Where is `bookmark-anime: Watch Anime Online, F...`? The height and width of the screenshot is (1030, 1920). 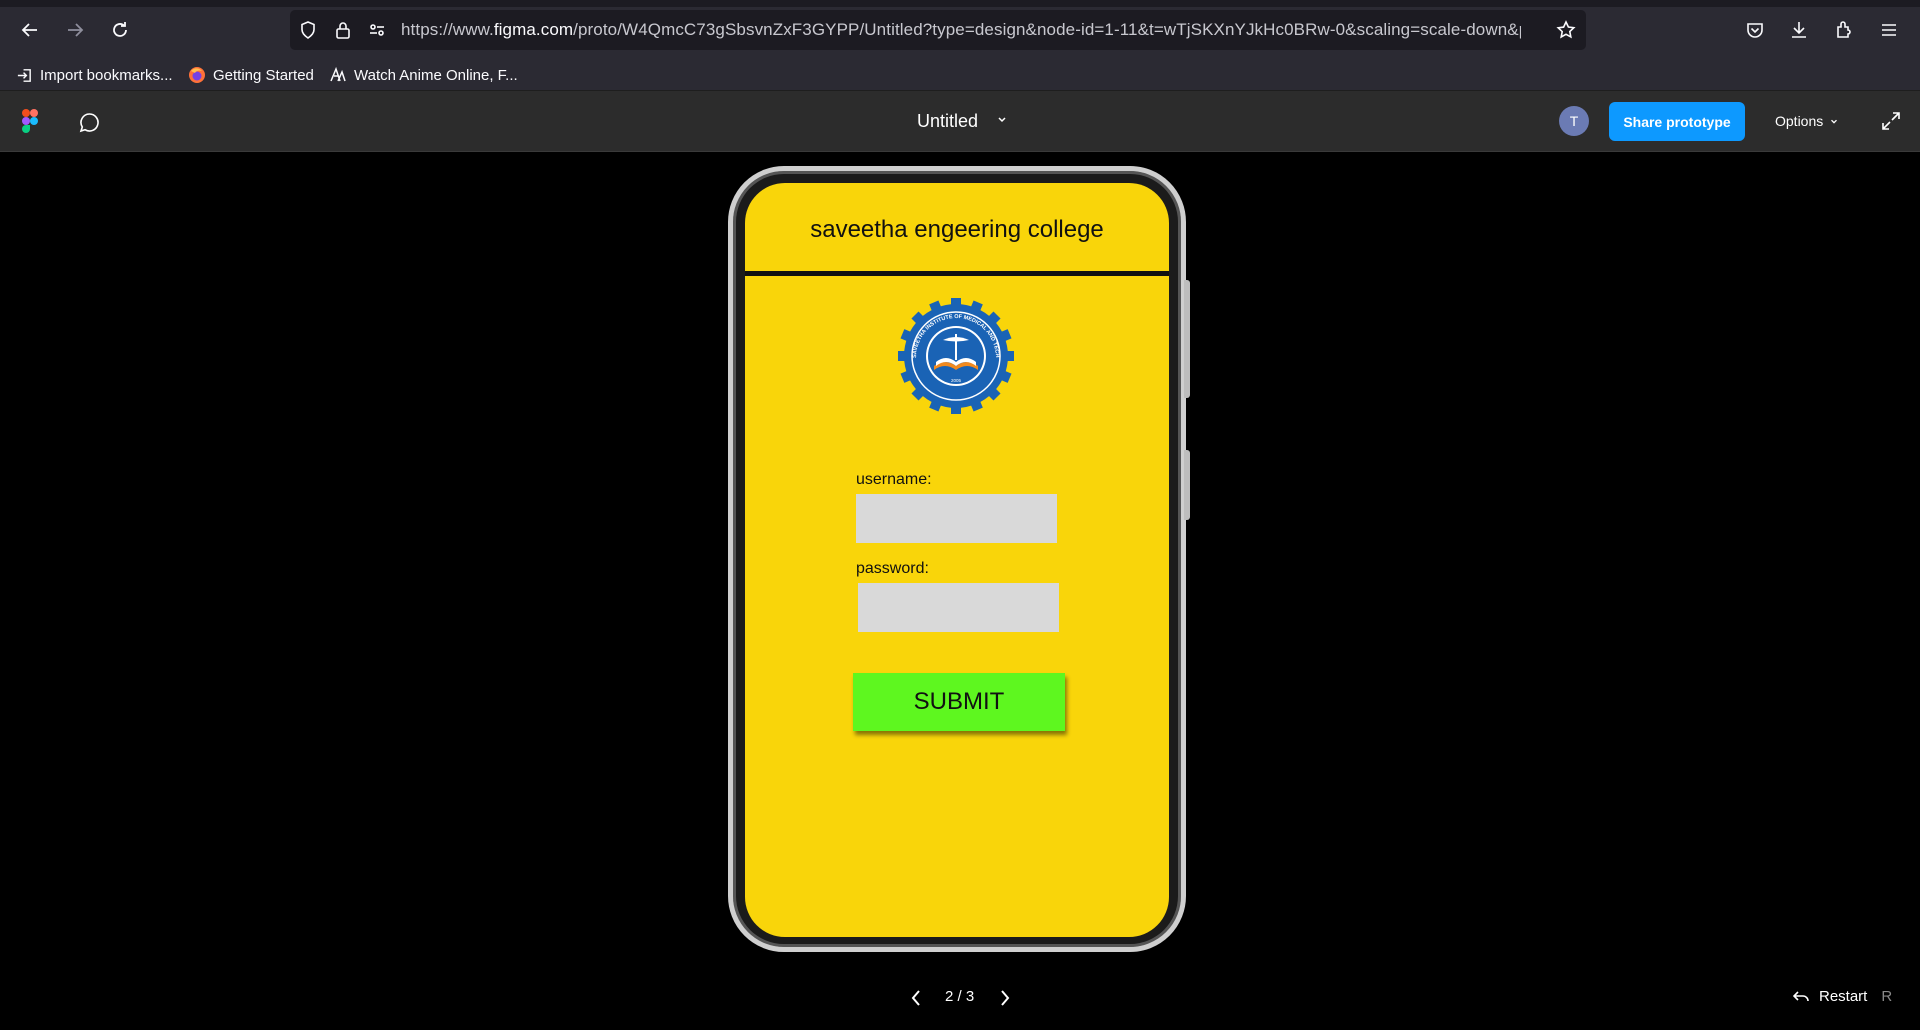
bookmark-anime: Watch Anime Online, F... is located at coordinates (423, 75).